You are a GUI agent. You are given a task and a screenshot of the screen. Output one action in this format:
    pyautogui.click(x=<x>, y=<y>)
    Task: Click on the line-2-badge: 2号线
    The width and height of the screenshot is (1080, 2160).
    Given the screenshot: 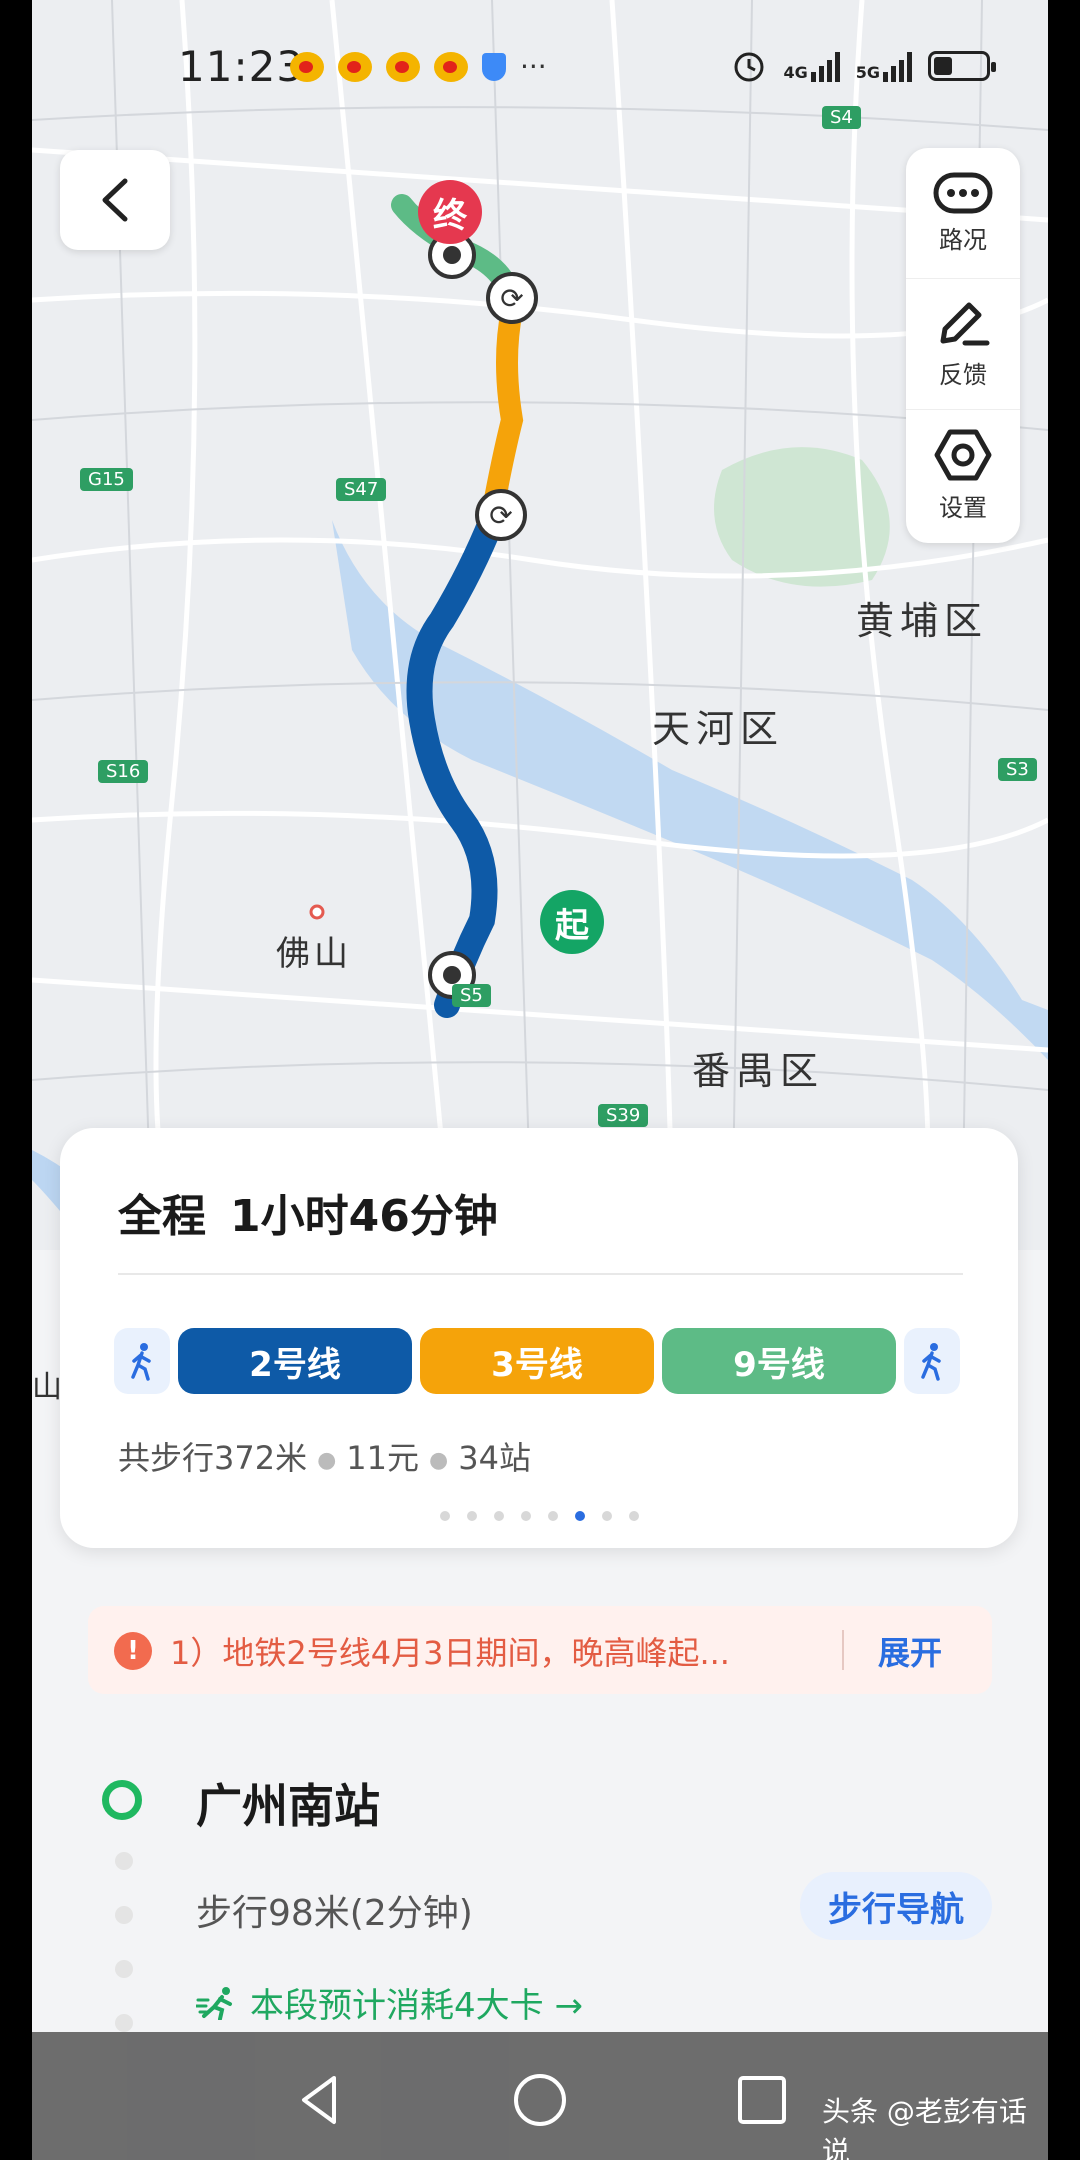 What is the action you would take?
    pyautogui.click(x=295, y=1361)
    